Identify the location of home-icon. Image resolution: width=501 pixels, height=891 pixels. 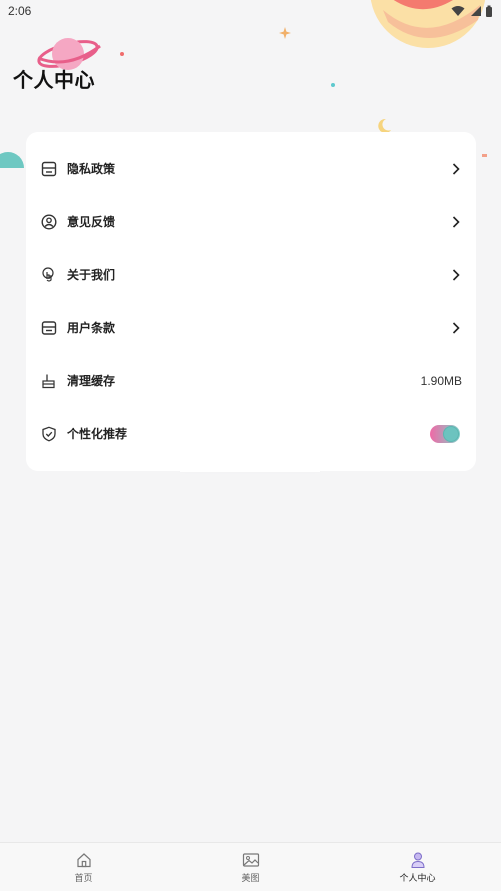
(84, 860).